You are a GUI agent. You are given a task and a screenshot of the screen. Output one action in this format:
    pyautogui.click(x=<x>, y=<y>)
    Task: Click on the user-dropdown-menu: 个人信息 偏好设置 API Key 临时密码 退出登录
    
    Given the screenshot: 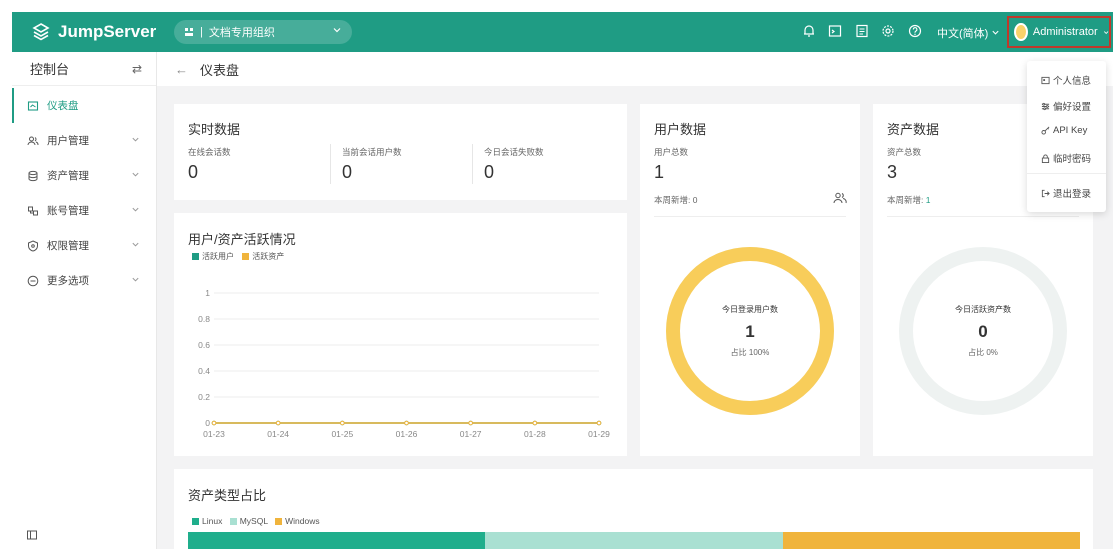 What is the action you would take?
    pyautogui.click(x=1066, y=136)
    